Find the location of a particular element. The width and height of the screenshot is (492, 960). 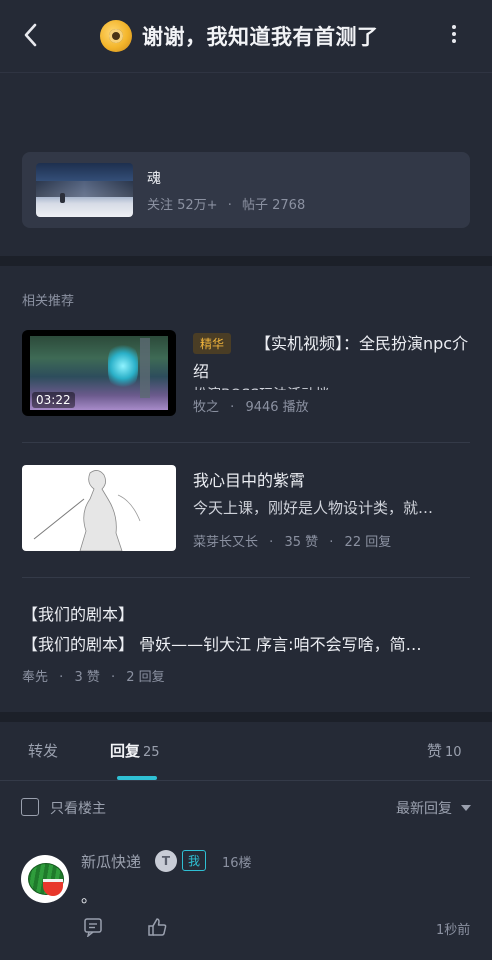

rec-item-replies: 22 回复 is located at coordinates (368, 542).